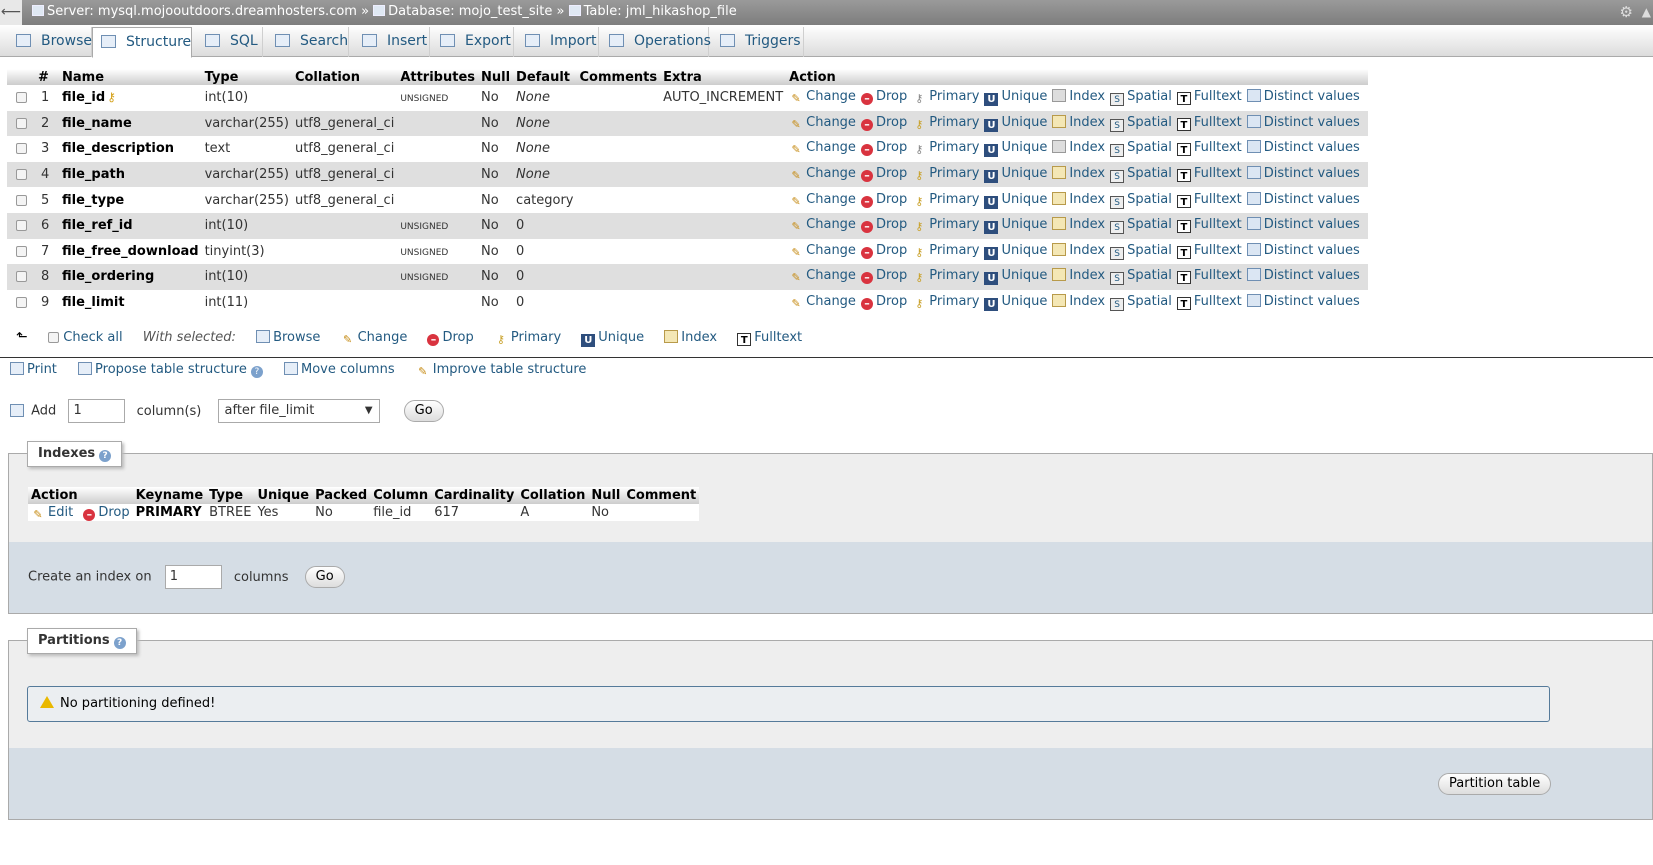  Describe the element at coordinates (308, 42) in the screenshot. I see `tab-search: Search` at that location.